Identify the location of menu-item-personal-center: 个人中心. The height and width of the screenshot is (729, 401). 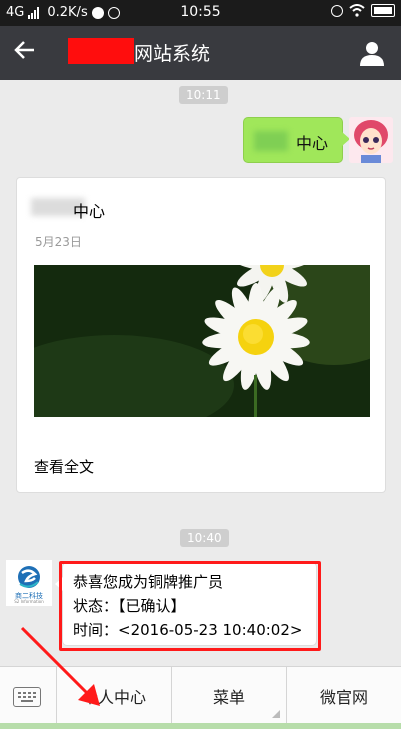
(114, 695).